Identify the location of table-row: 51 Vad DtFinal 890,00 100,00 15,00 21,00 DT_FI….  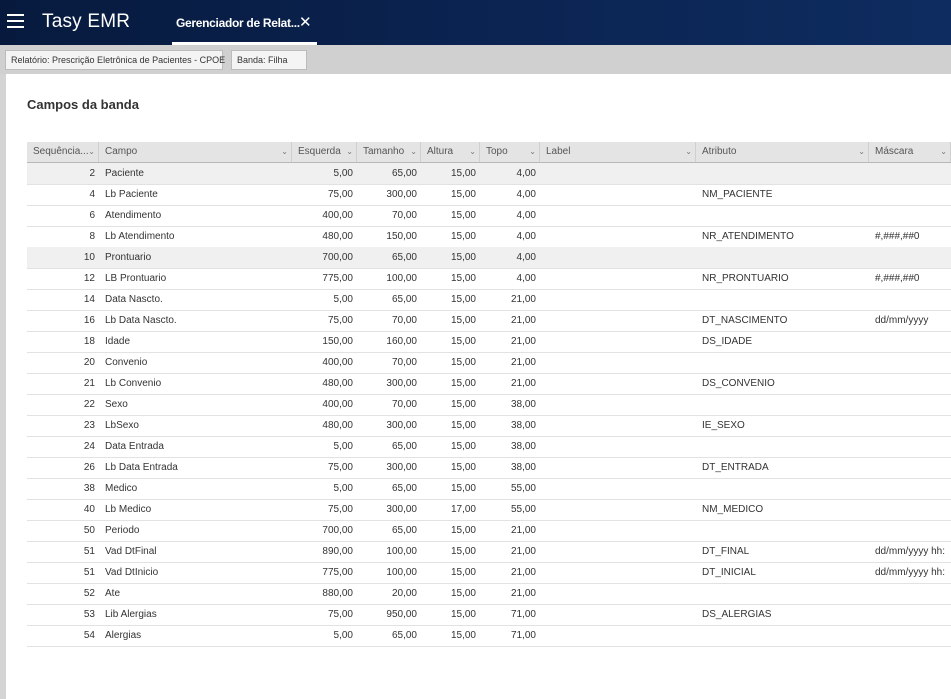
(489, 552).